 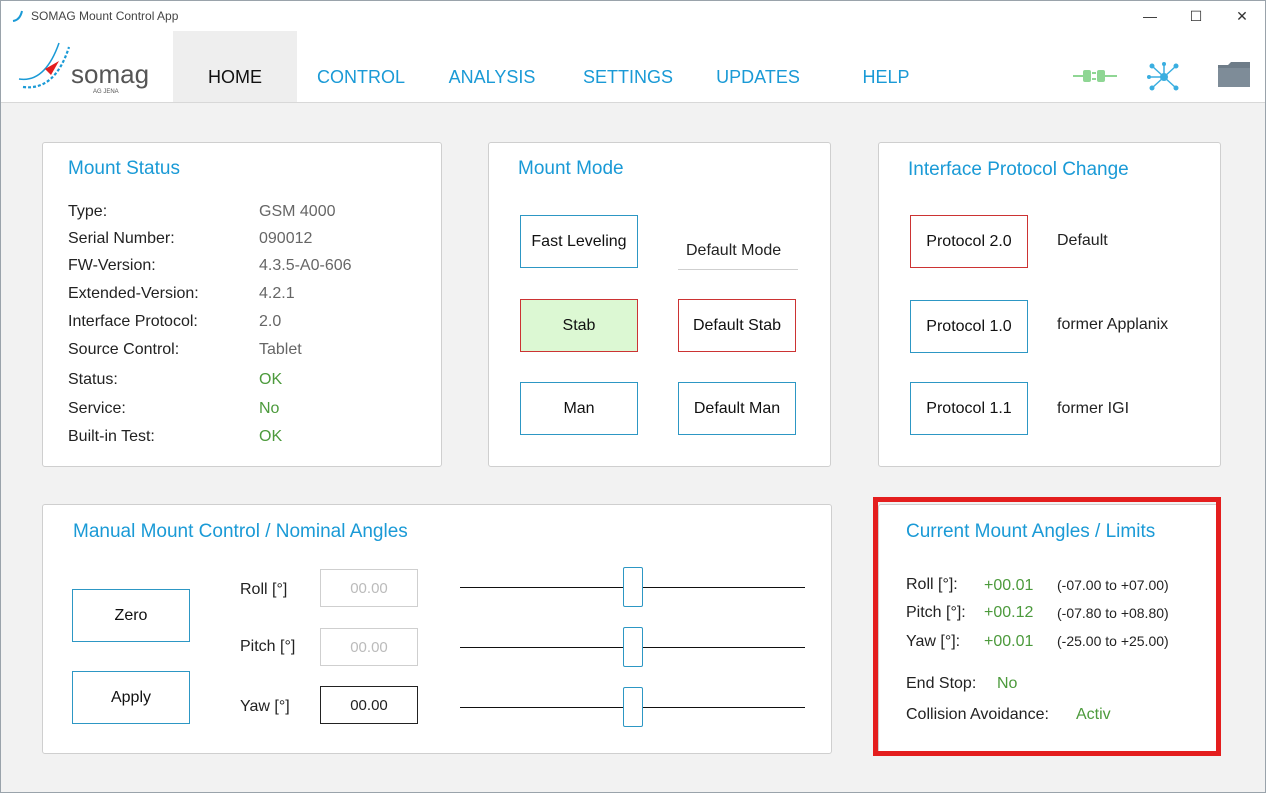 What do you see at coordinates (305, 265) in the screenshot?
I see `status-value: 4.3.5-A0-606` at bounding box center [305, 265].